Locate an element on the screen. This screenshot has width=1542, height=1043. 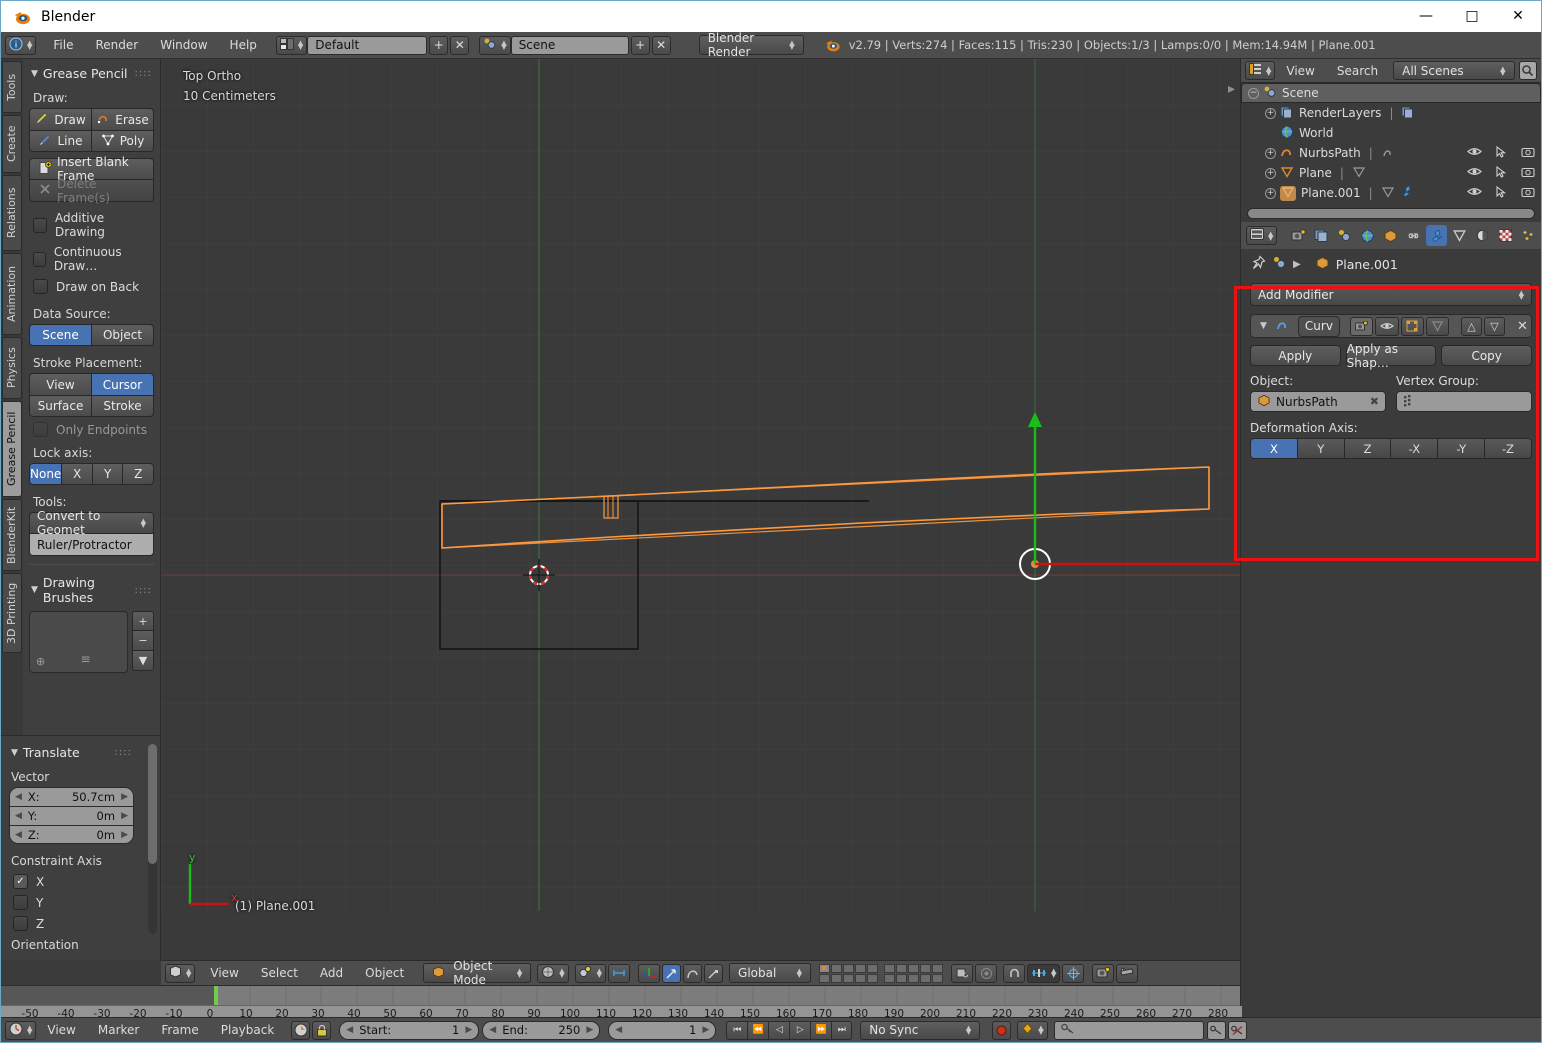
brush-remove-button: − is located at coordinates (143, 641).